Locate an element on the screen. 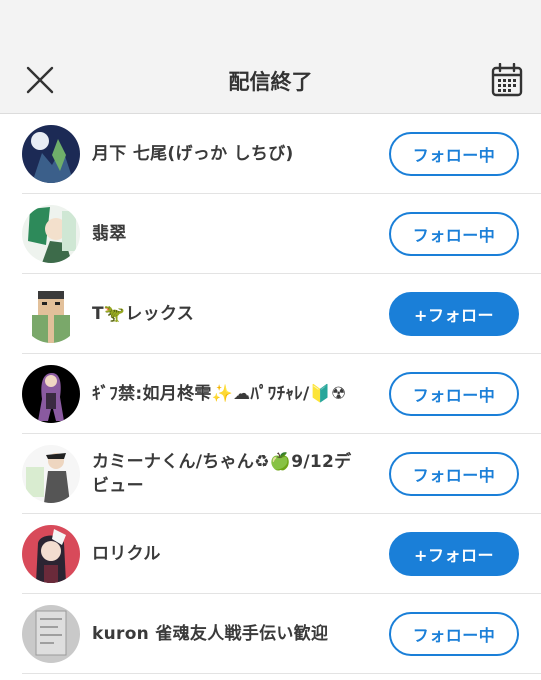 The image size is (541, 680). calendar-icon is located at coordinates (507, 79).